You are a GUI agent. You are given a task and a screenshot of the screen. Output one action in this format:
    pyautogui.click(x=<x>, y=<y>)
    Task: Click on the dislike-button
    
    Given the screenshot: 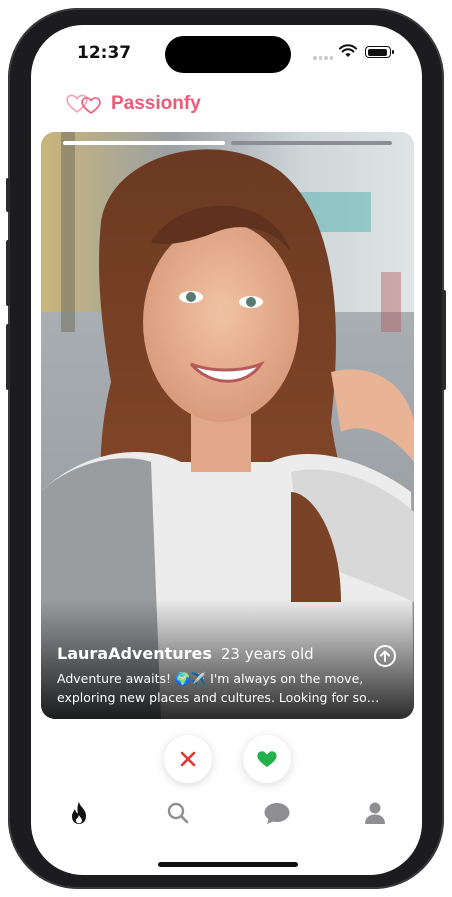 What is the action you would take?
    pyautogui.click(x=188, y=759)
    